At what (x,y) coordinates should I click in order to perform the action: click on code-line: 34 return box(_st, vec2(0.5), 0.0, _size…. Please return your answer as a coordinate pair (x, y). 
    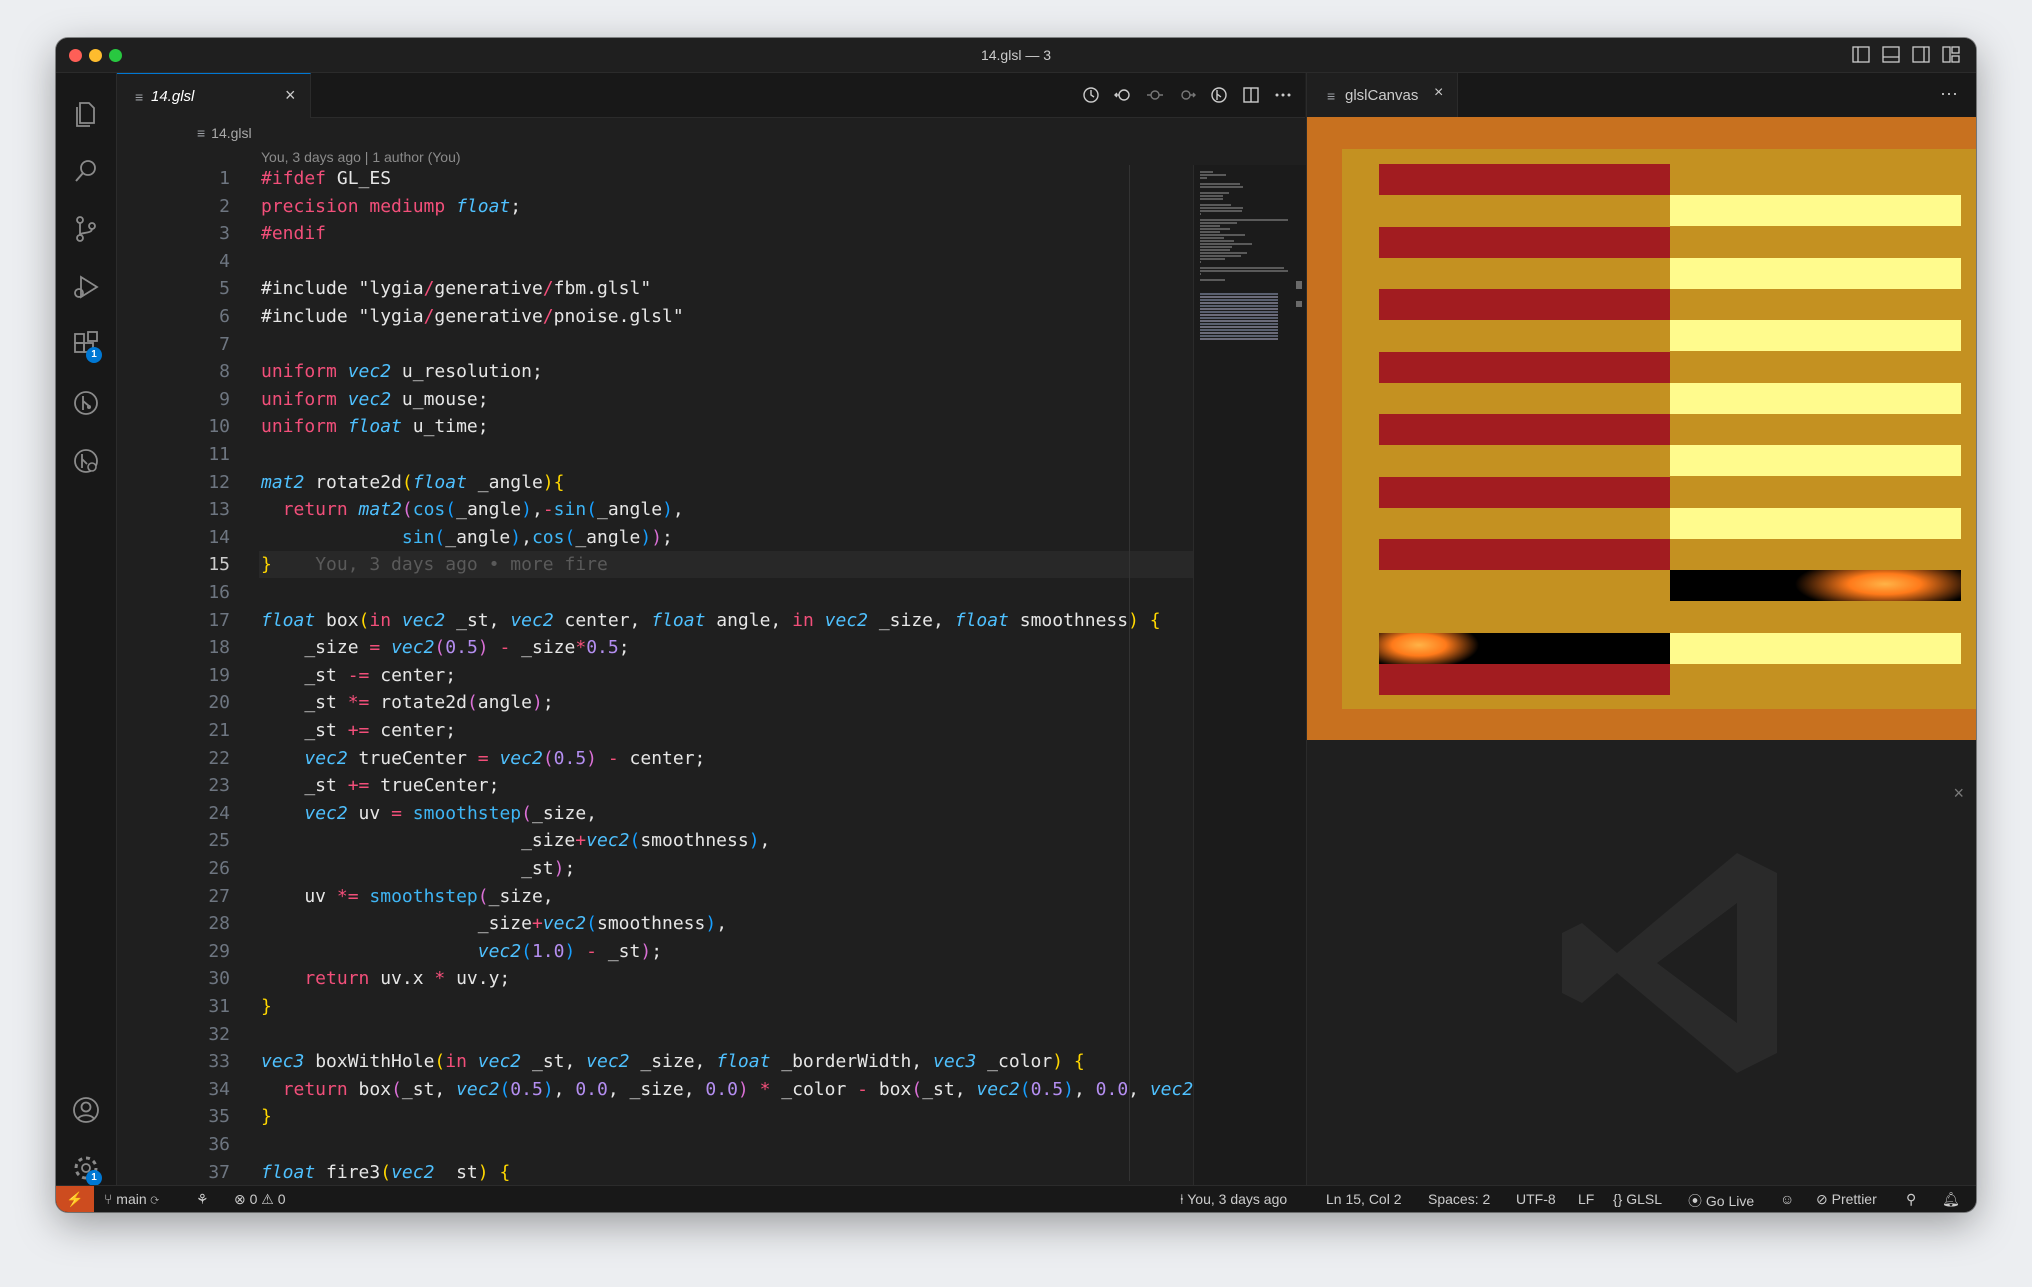
    Looking at the image, I should click on (655, 1089).